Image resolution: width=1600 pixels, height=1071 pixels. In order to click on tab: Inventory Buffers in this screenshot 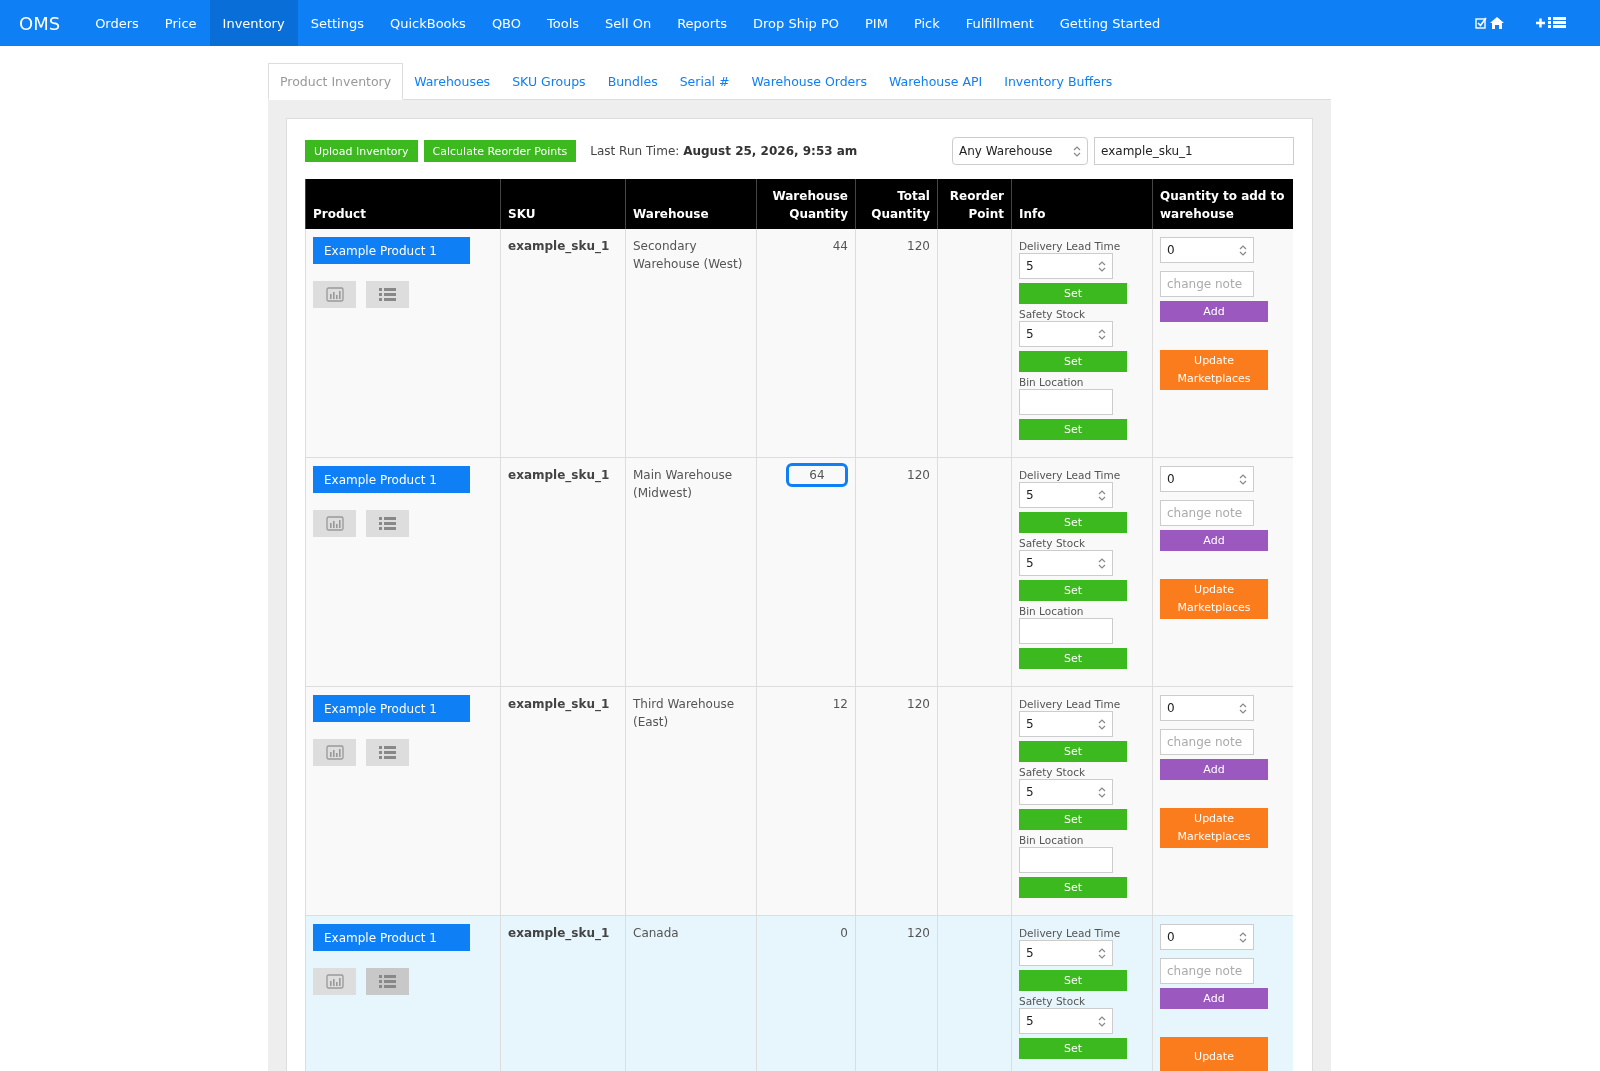, I will do `click(1058, 81)`.